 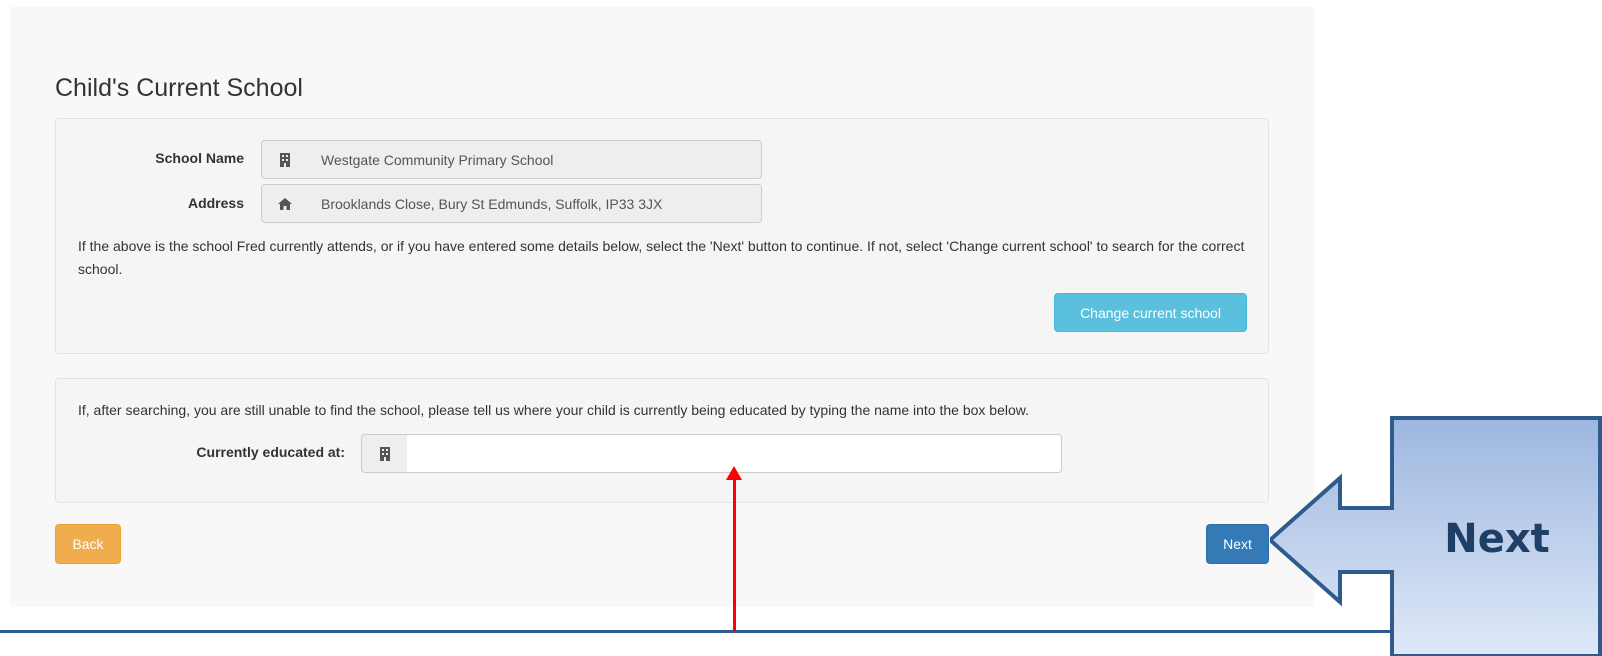 I want to click on back-button: Back, so click(x=88, y=544).